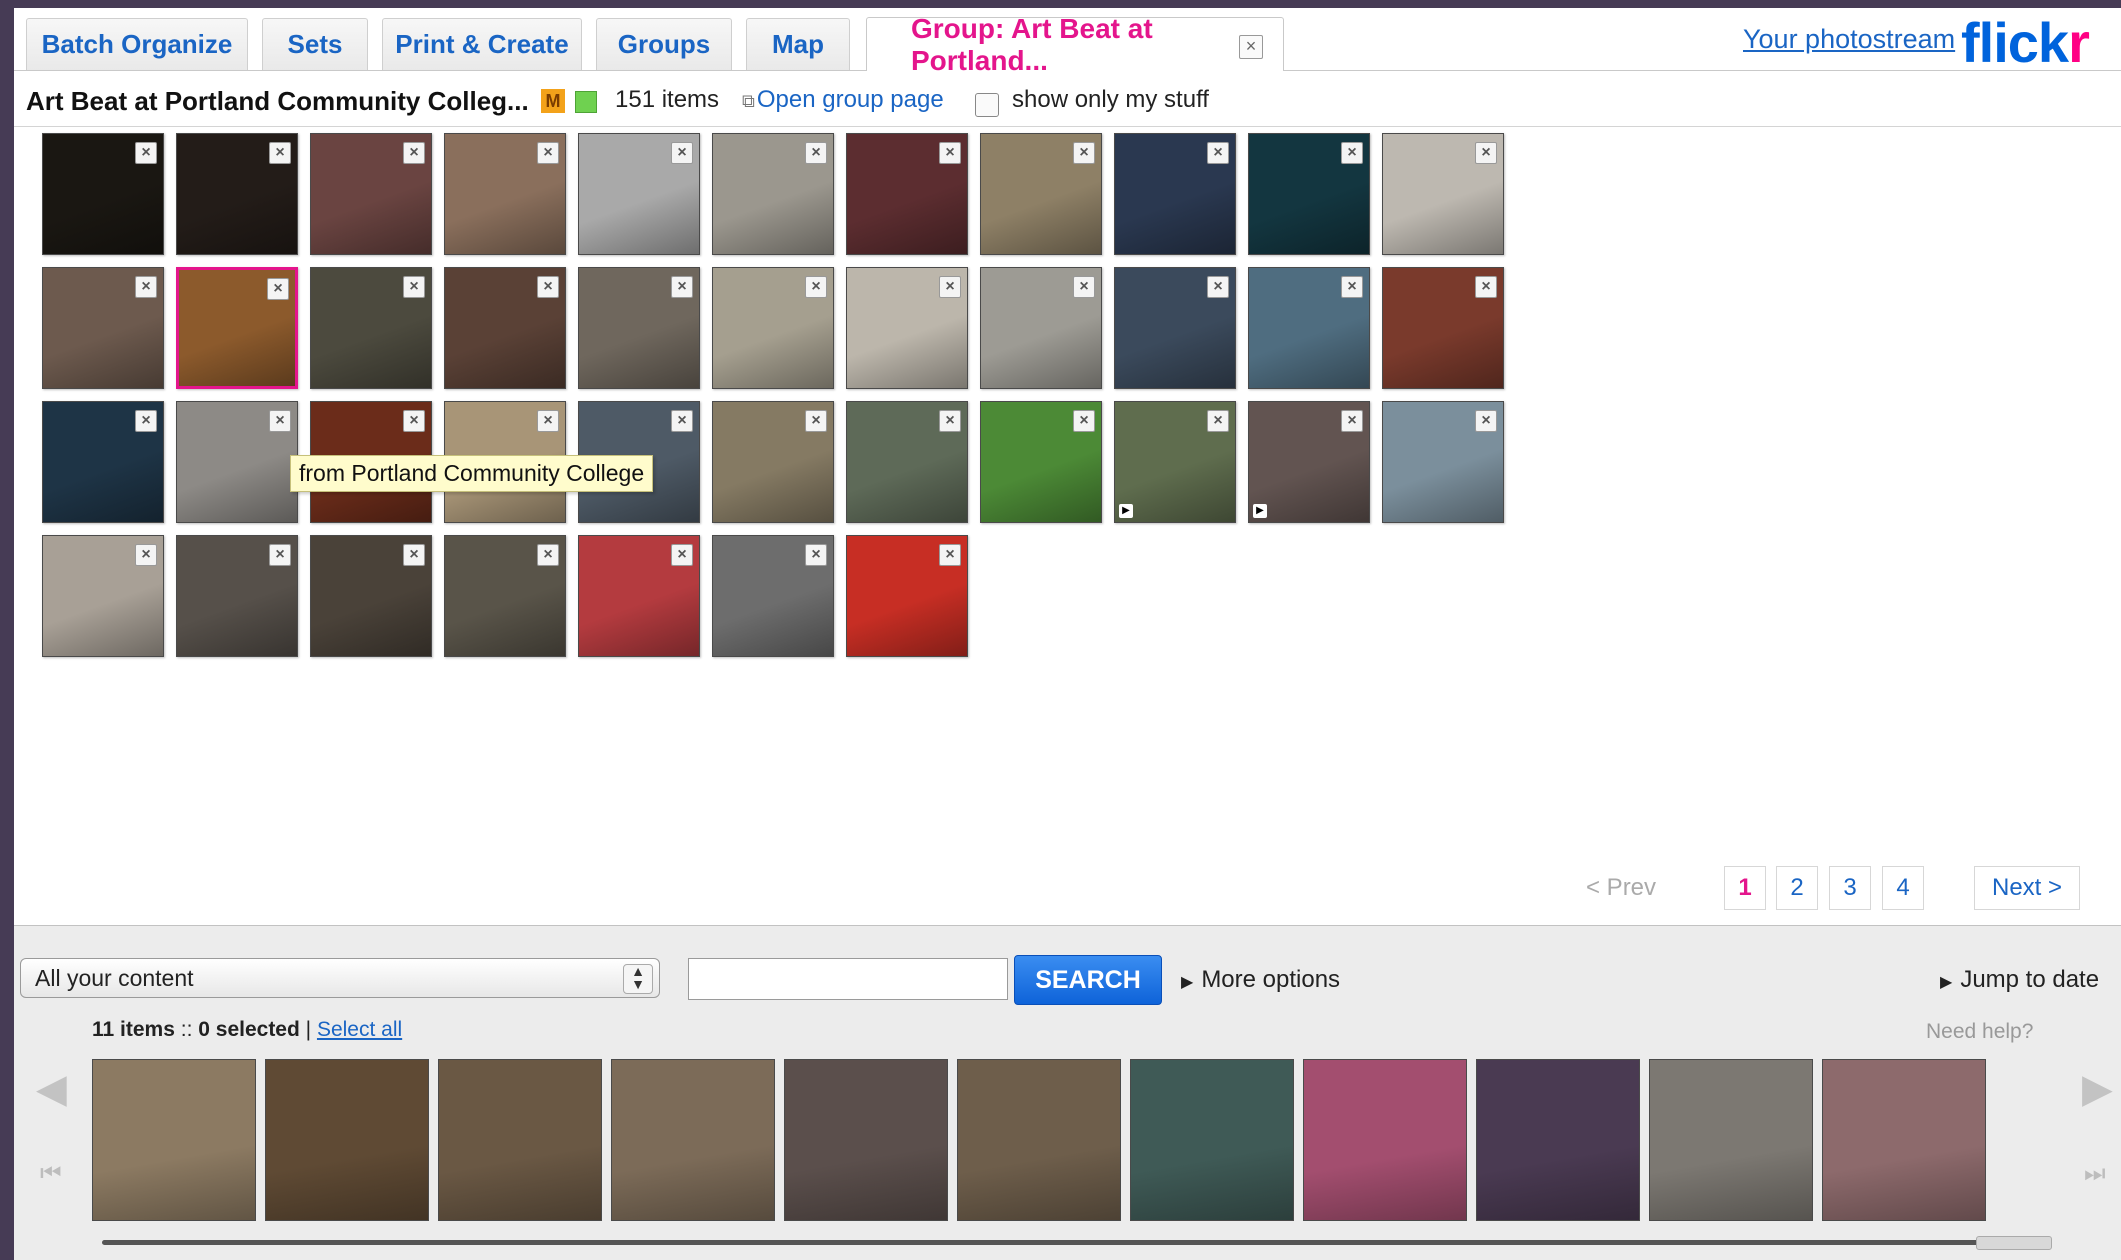 The image size is (2121, 1260). What do you see at coordinates (1850, 888) in the screenshot?
I see `page-3-button: 3` at bounding box center [1850, 888].